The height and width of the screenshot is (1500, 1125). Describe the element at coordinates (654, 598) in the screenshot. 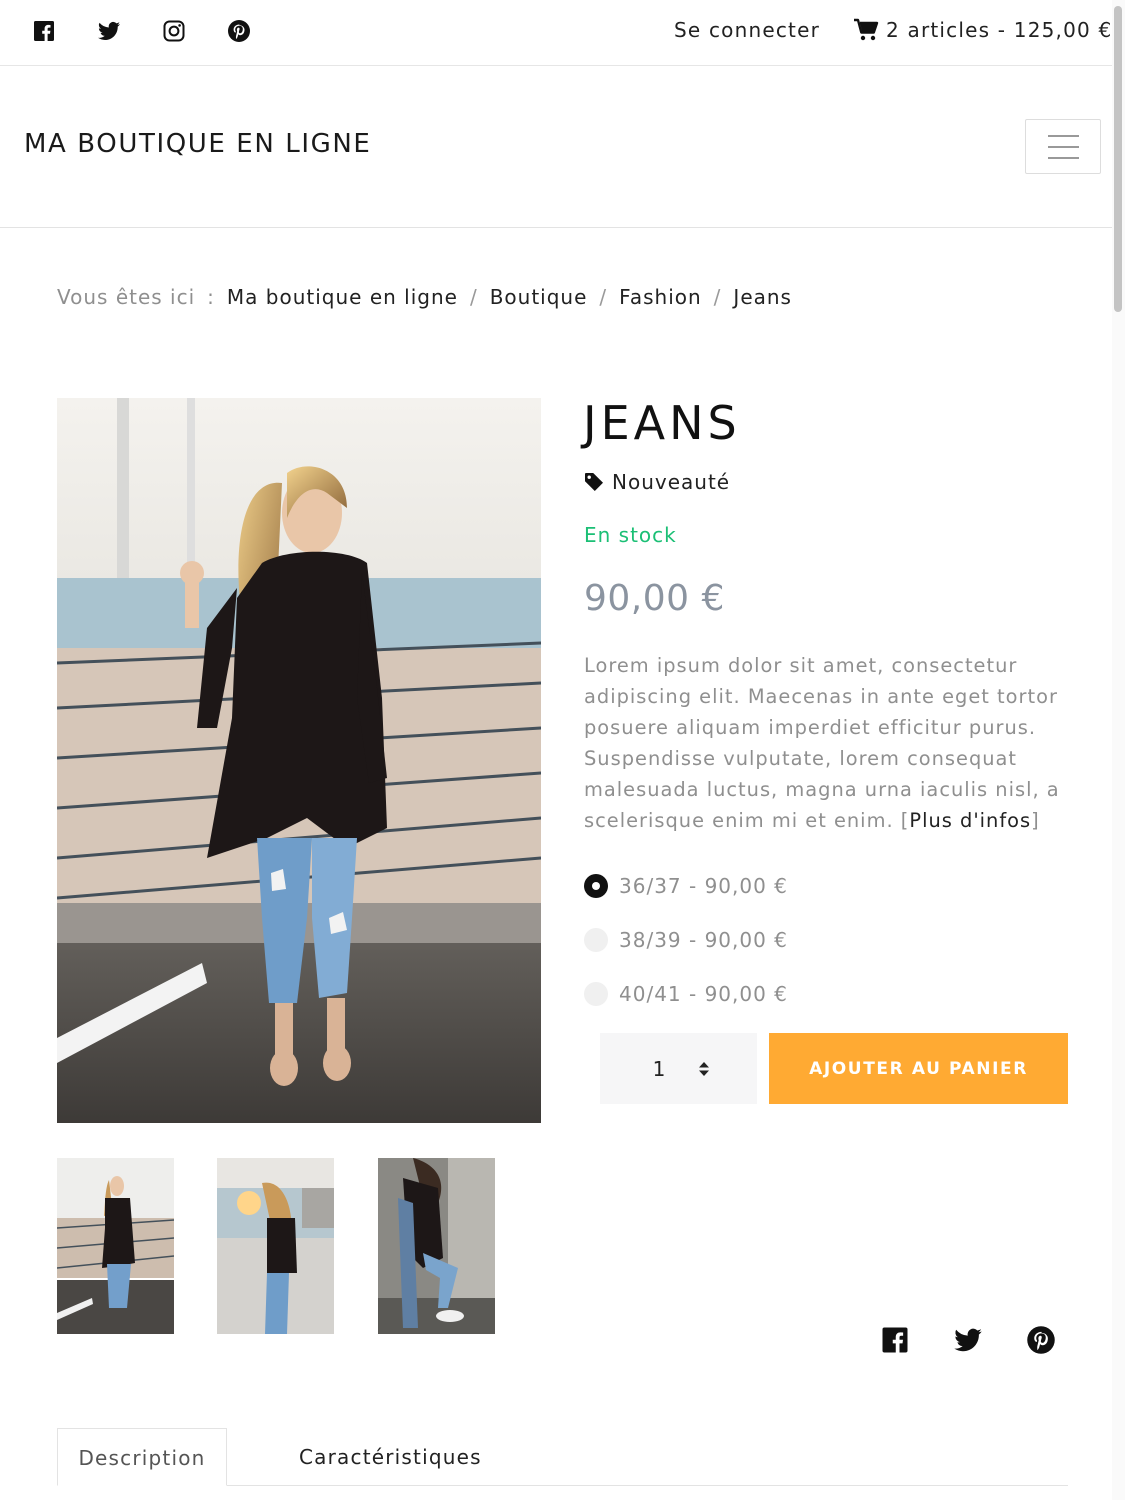

I see `product-price: 90,00 €` at that location.